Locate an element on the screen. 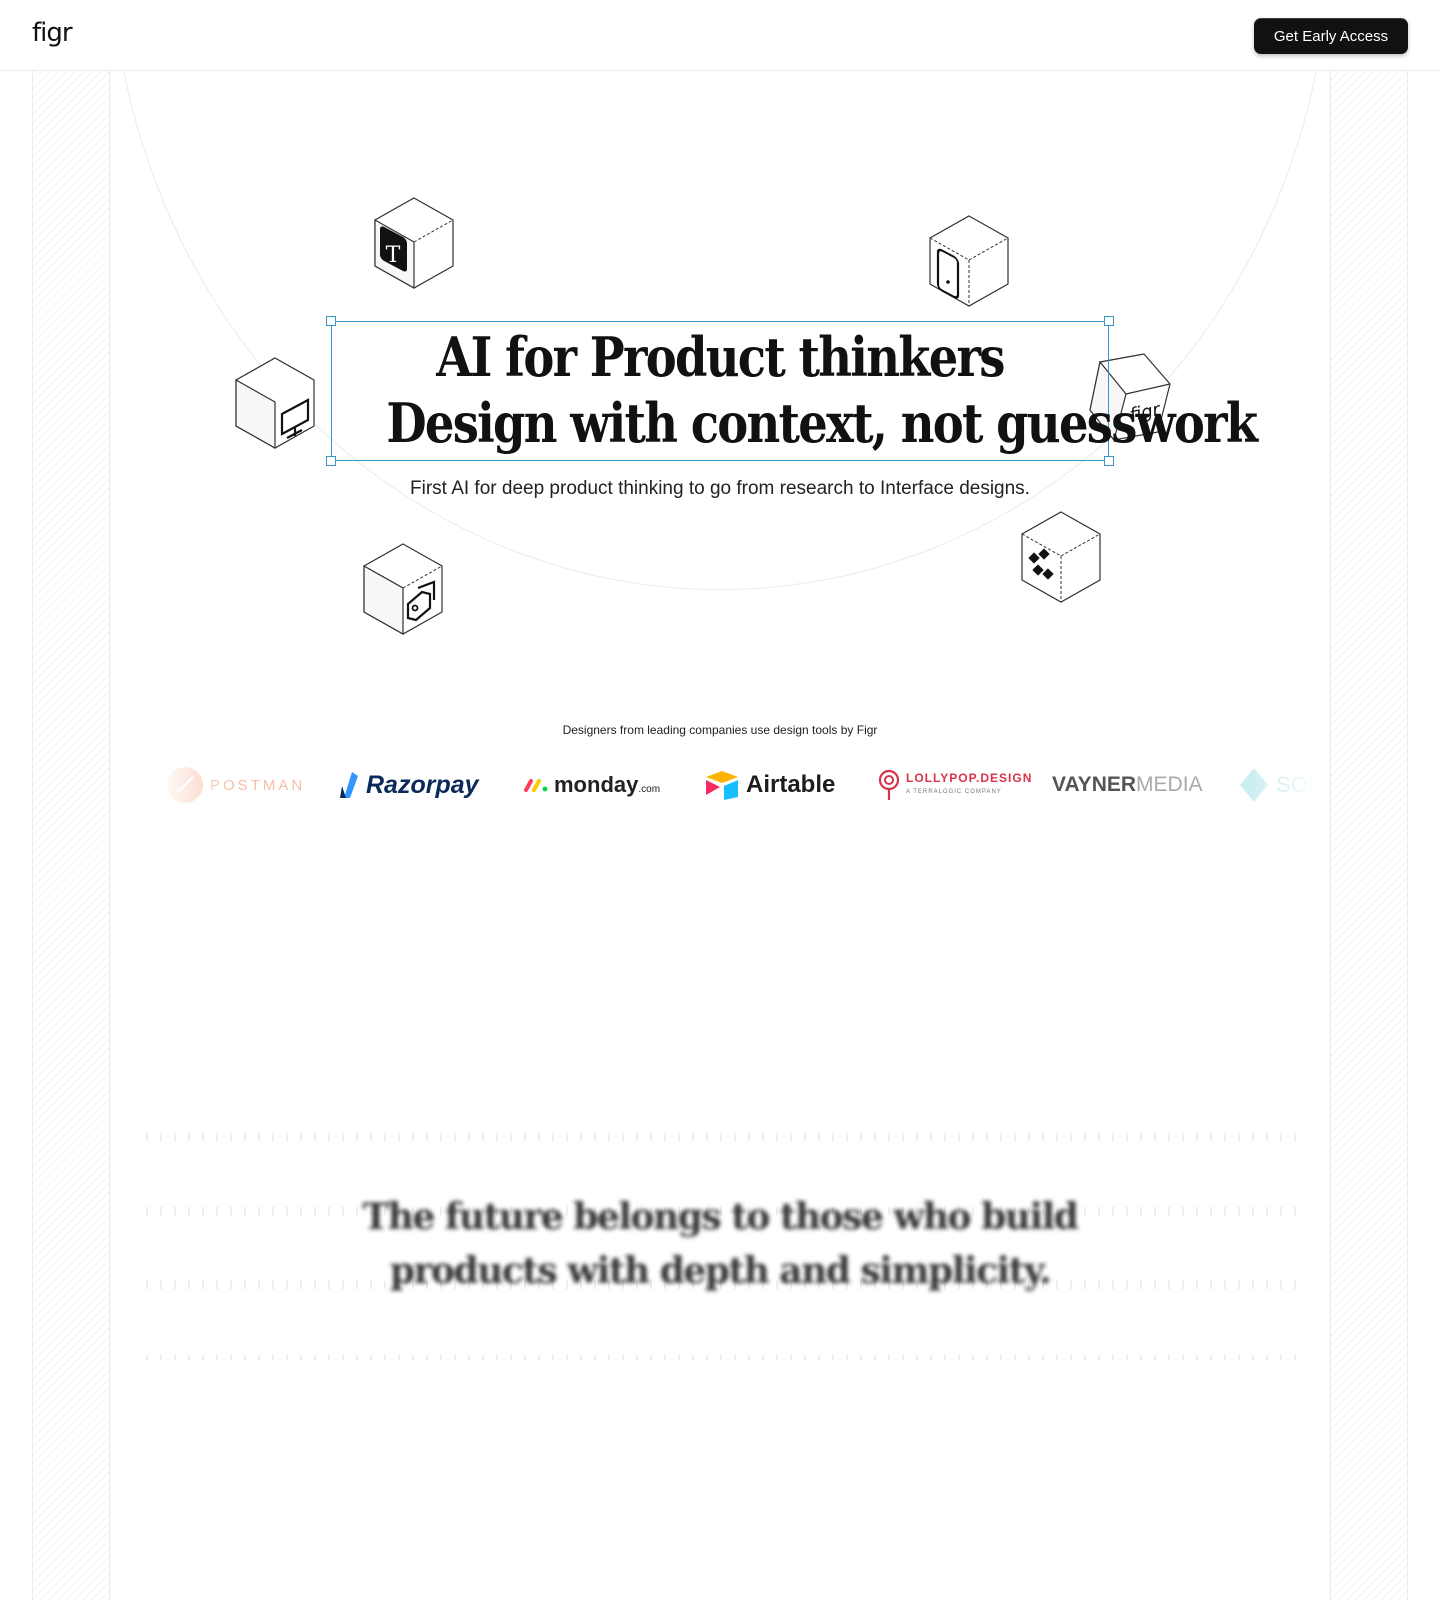 This screenshot has width=1440, height=1600. cube-text-tool: T is located at coordinates (414, 244).